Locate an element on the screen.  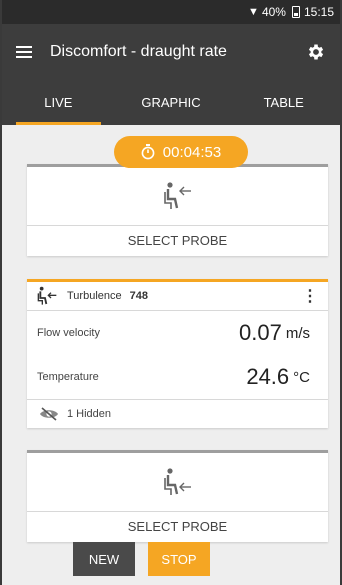
measurement-card-header: Turbulence 748 ⋮ is located at coordinates (177, 296).